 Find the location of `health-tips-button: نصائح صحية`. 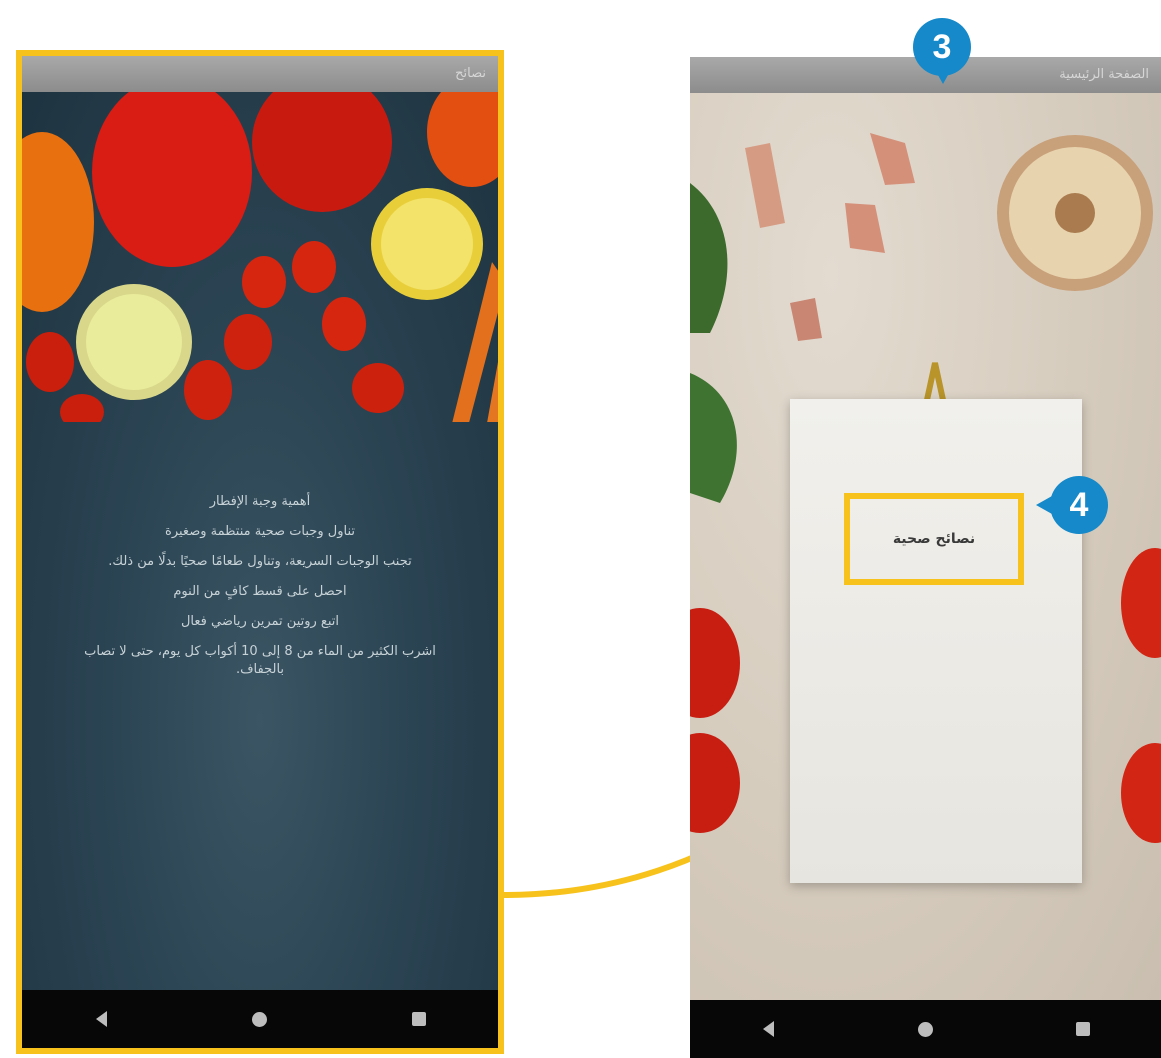

health-tips-button: نصائح صحية is located at coordinates (934, 539).